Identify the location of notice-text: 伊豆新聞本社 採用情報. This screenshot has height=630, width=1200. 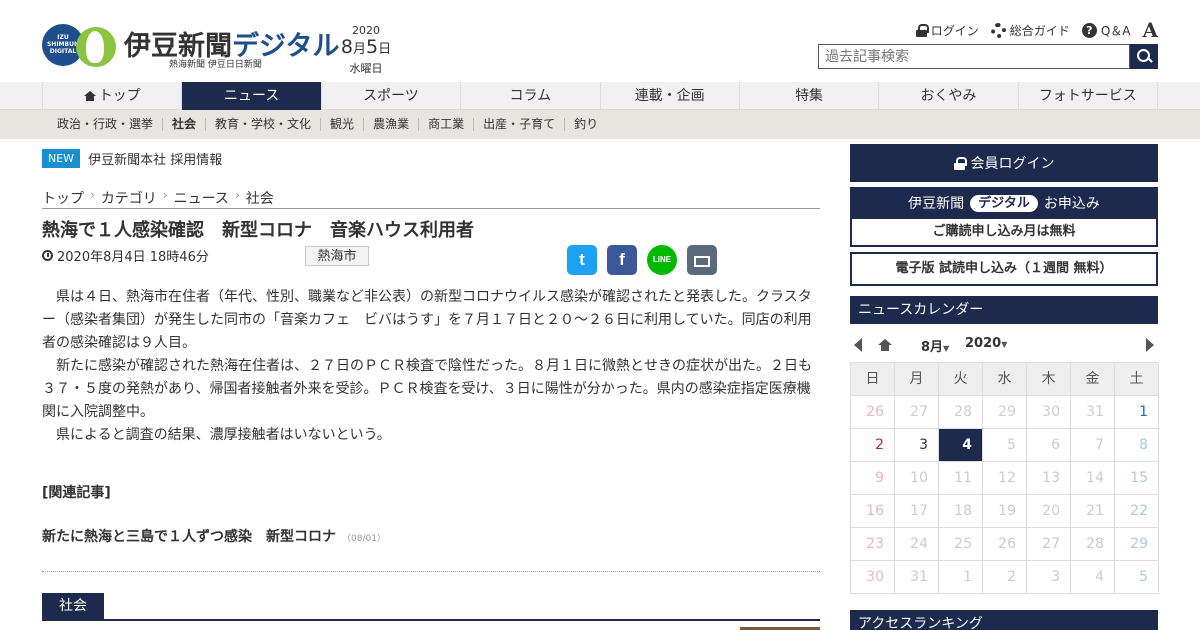
(155, 160).